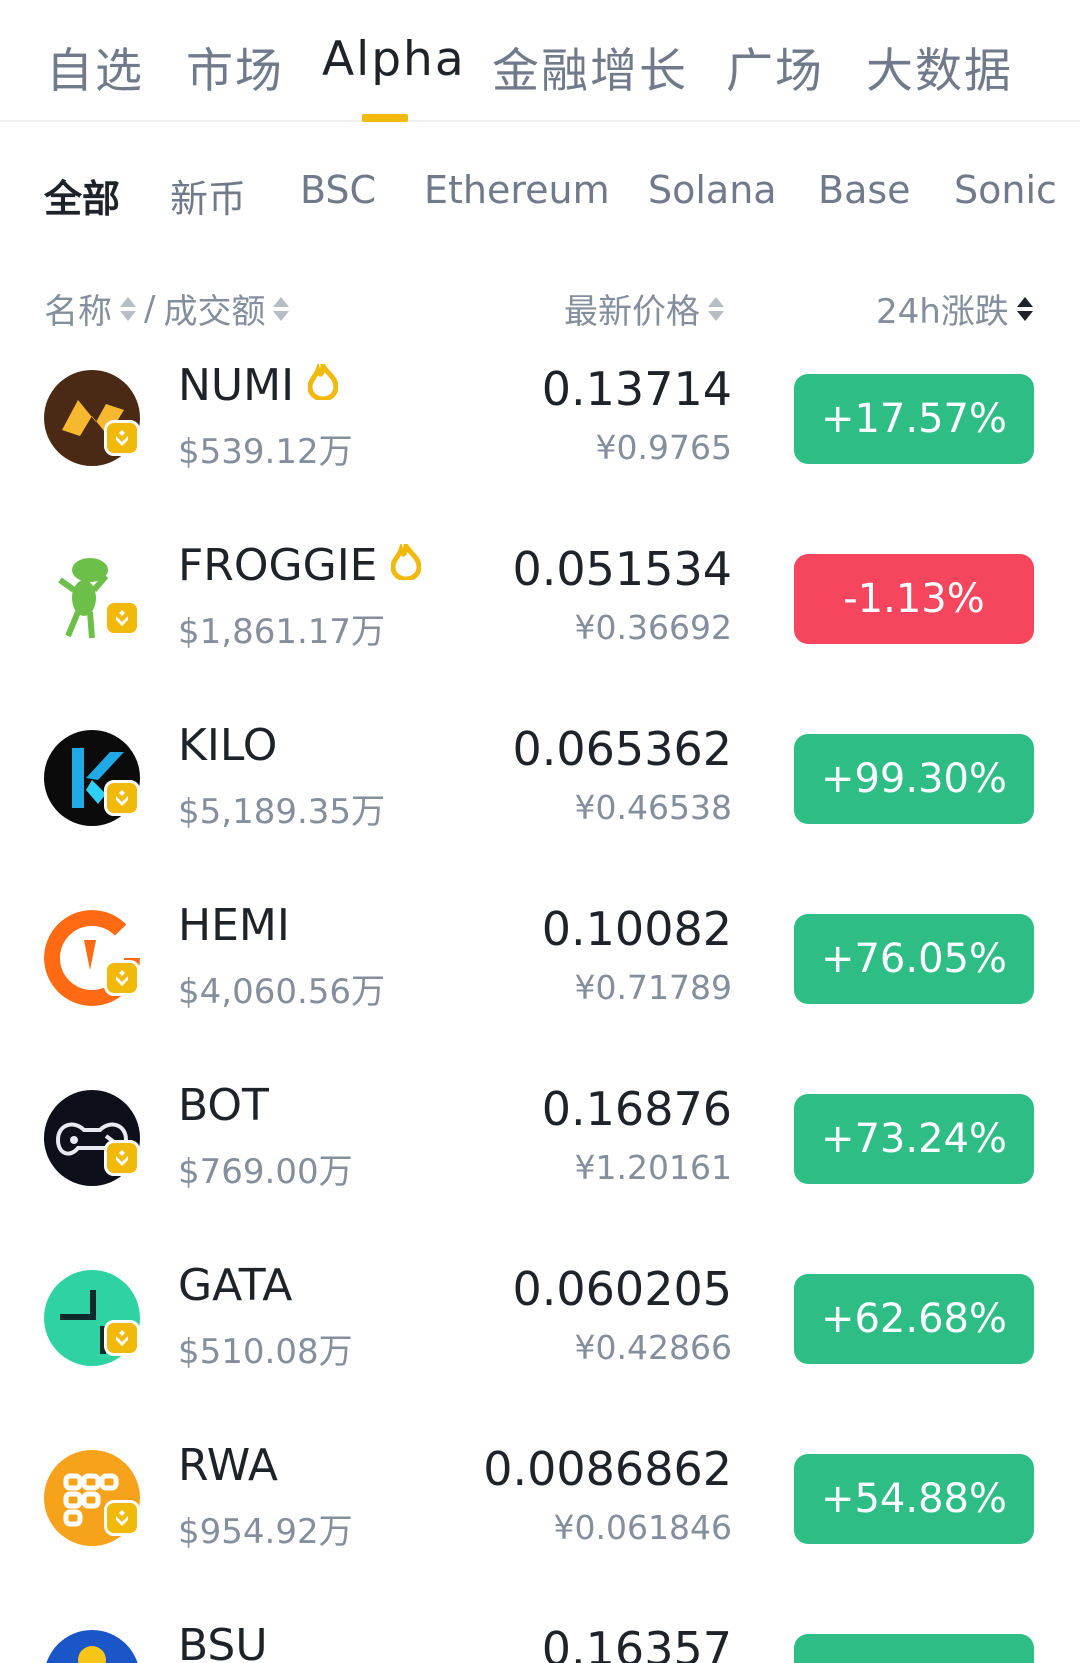  Describe the element at coordinates (653, 807) in the screenshot. I see `token-price-cny: ¥0.46538` at that location.